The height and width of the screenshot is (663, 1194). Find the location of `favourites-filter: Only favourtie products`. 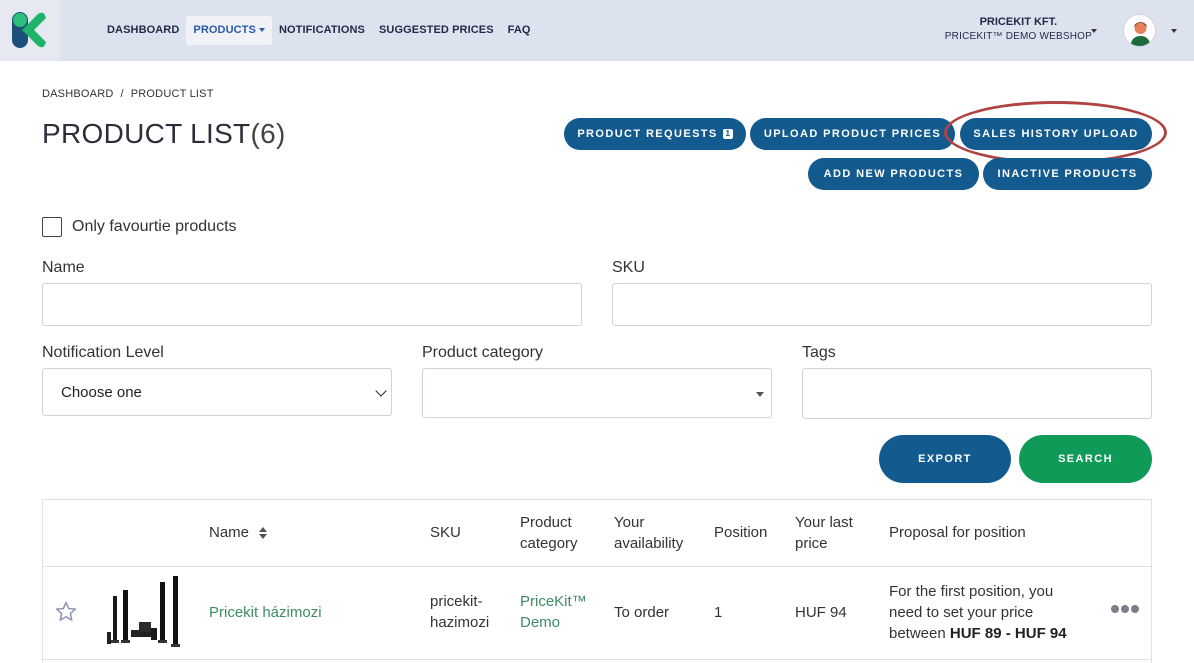

favourites-filter: Only favourtie products is located at coordinates (139, 227).